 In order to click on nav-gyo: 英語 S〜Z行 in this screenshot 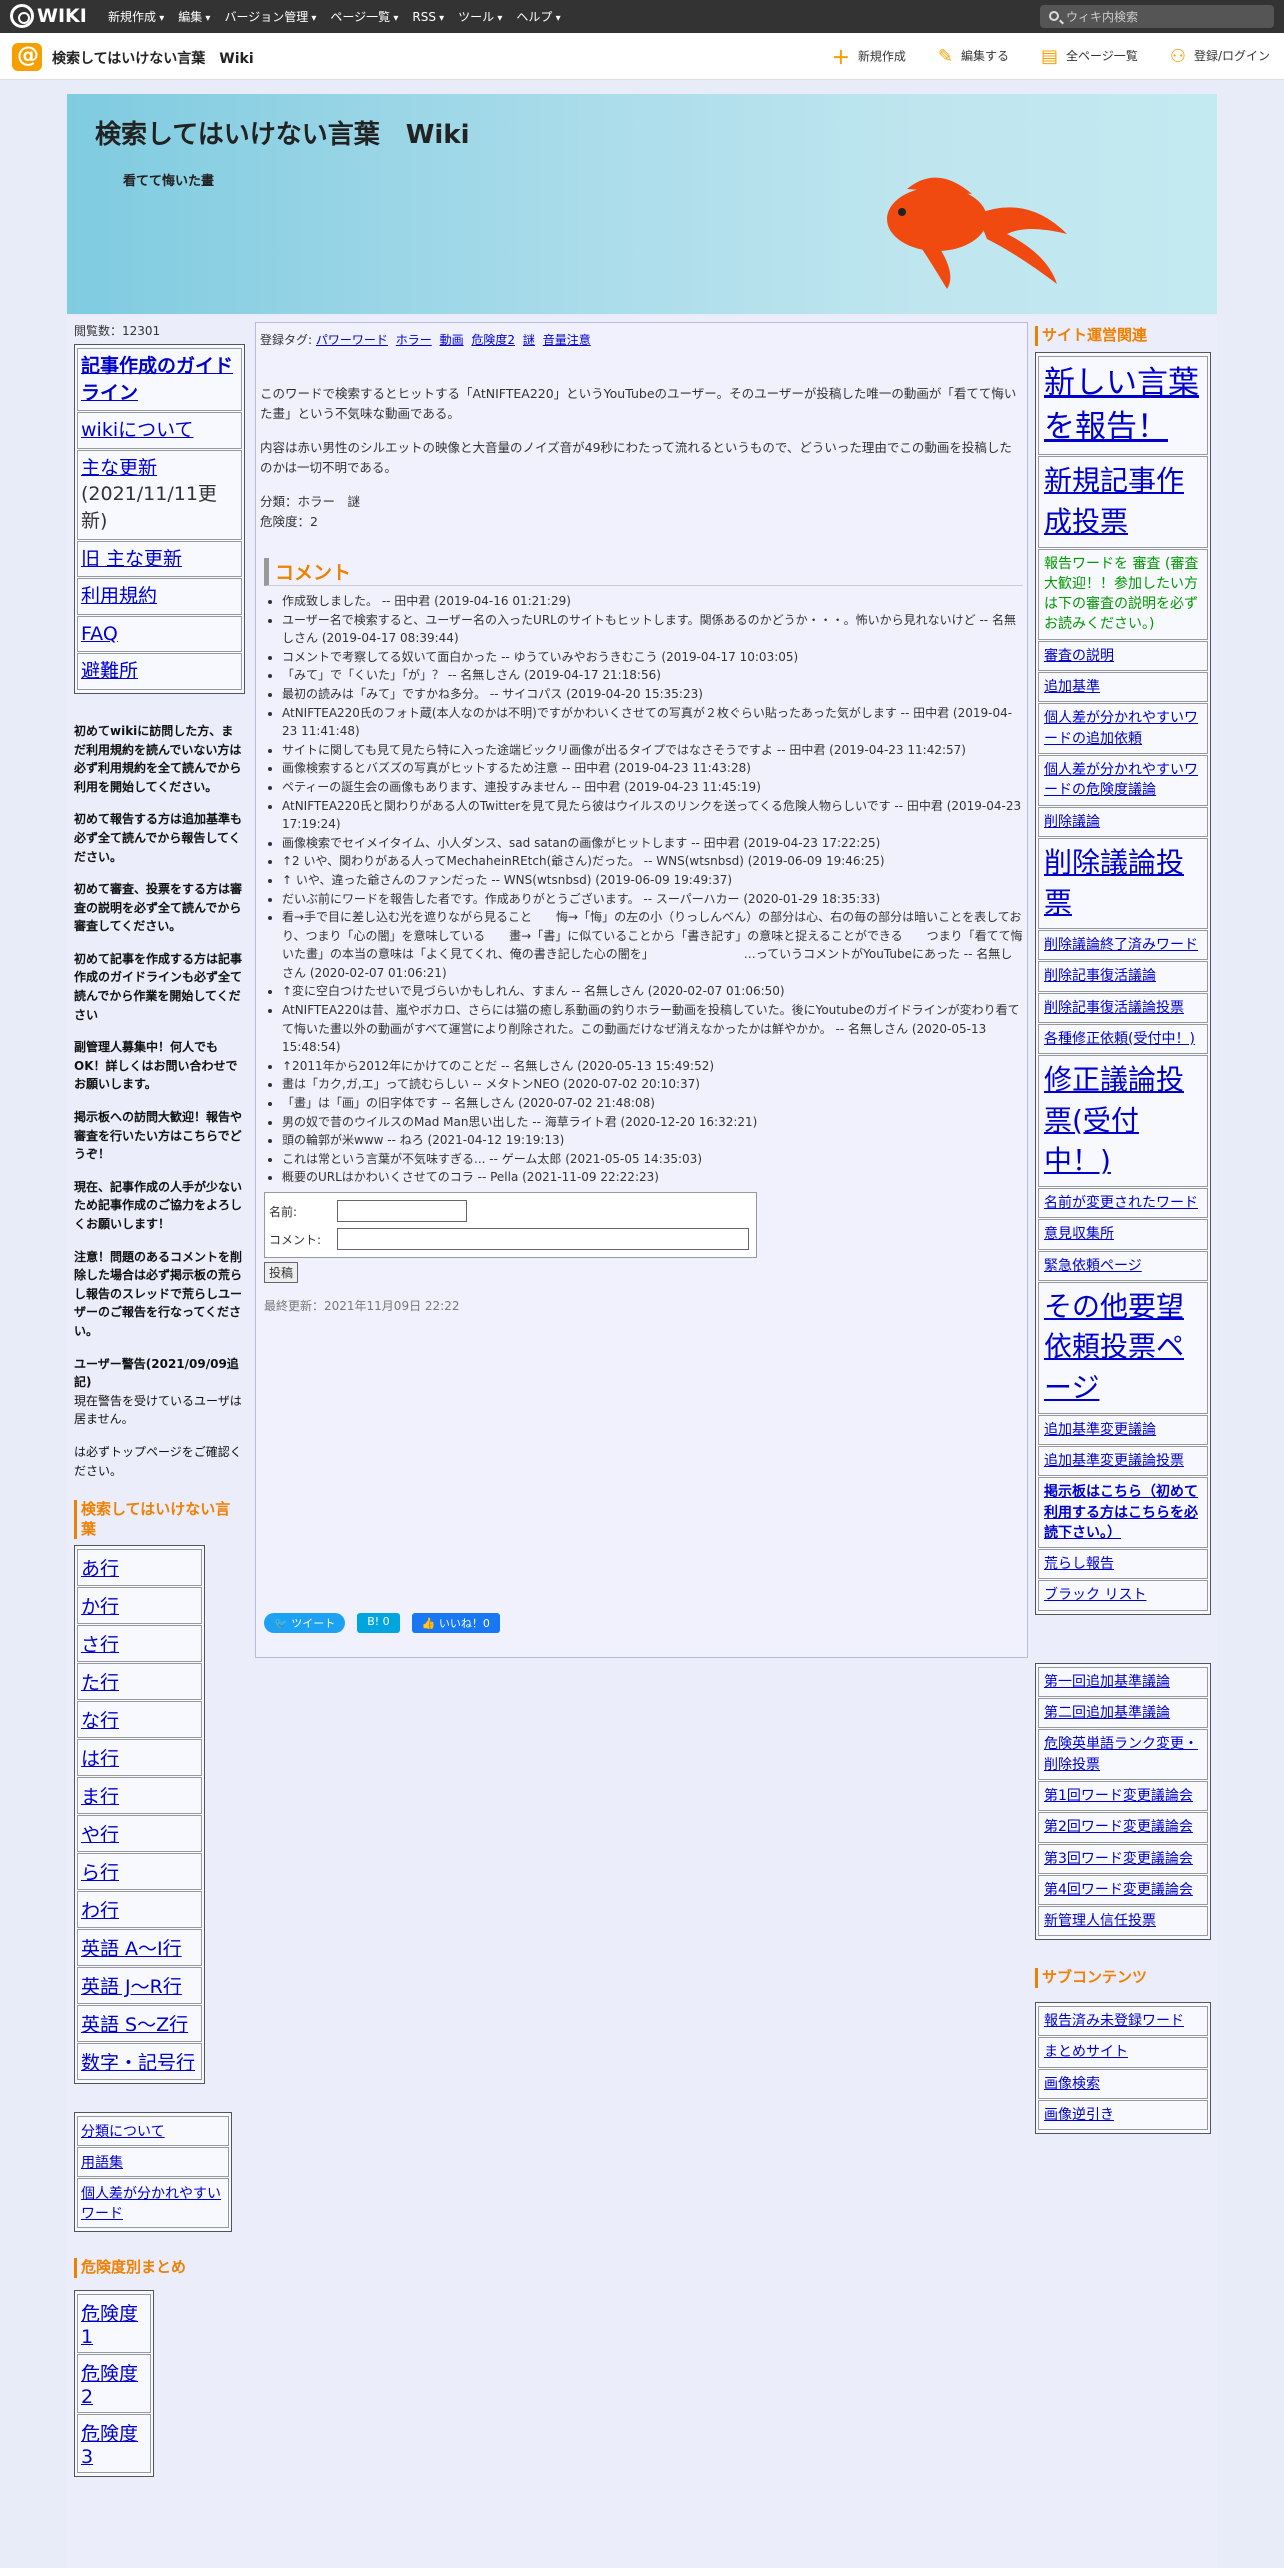, I will do `click(139, 2024)`.